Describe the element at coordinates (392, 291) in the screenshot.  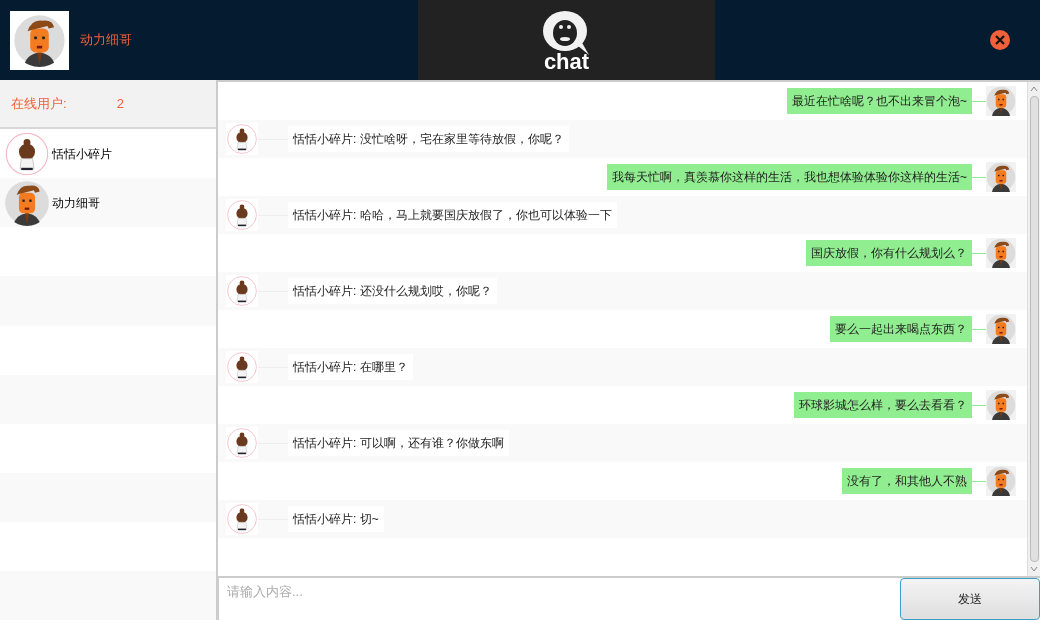
I see `received-message: 恬恬小碎片: 还没什么规划哎，你呢？` at that location.